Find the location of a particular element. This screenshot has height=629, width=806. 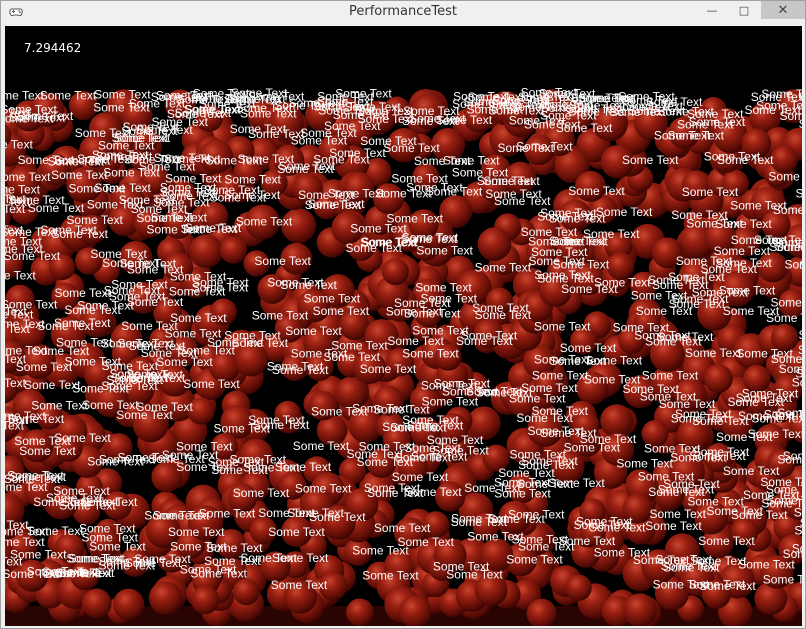

minimize-button: — is located at coordinates (712, 10).